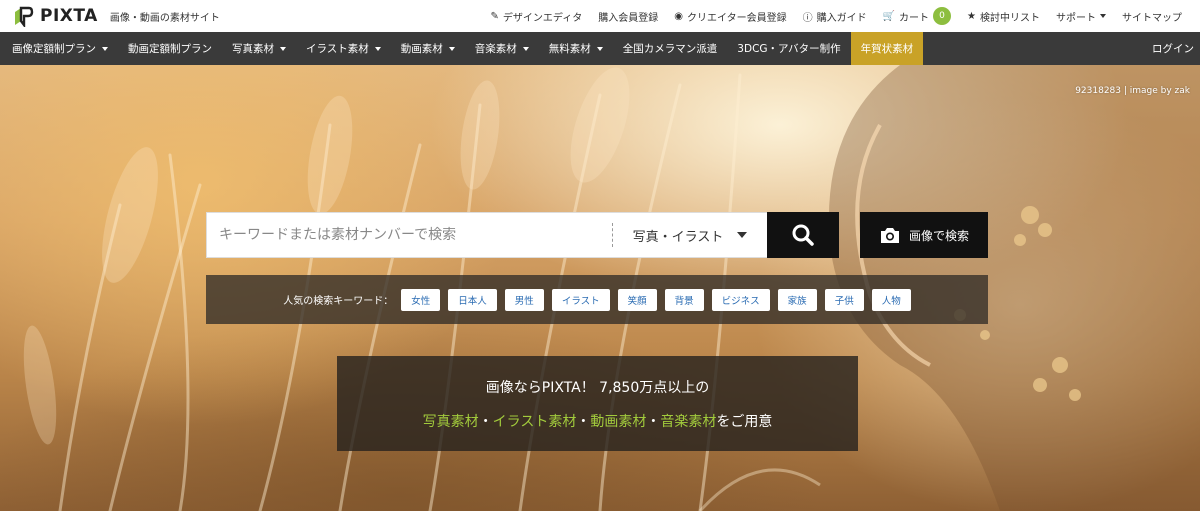 This screenshot has width=1200, height=511. Describe the element at coordinates (917, 16) in the screenshot. I see `cart-link: 🛒 カート 0` at that location.